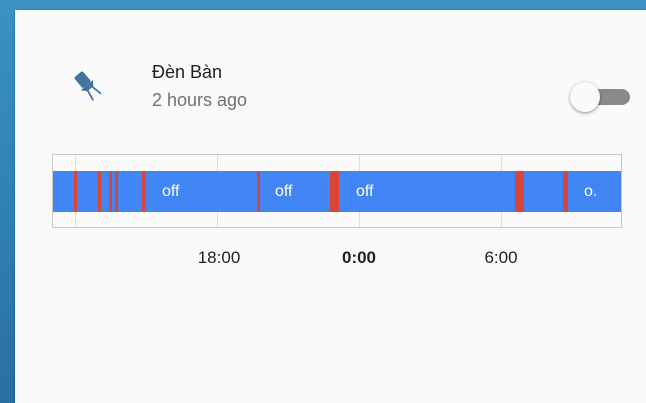 The height and width of the screenshot is (403, 646). Describe the element at coordinates (219, 257) in the screenshot. I see `axis-tick-label: 18:00` at that location.